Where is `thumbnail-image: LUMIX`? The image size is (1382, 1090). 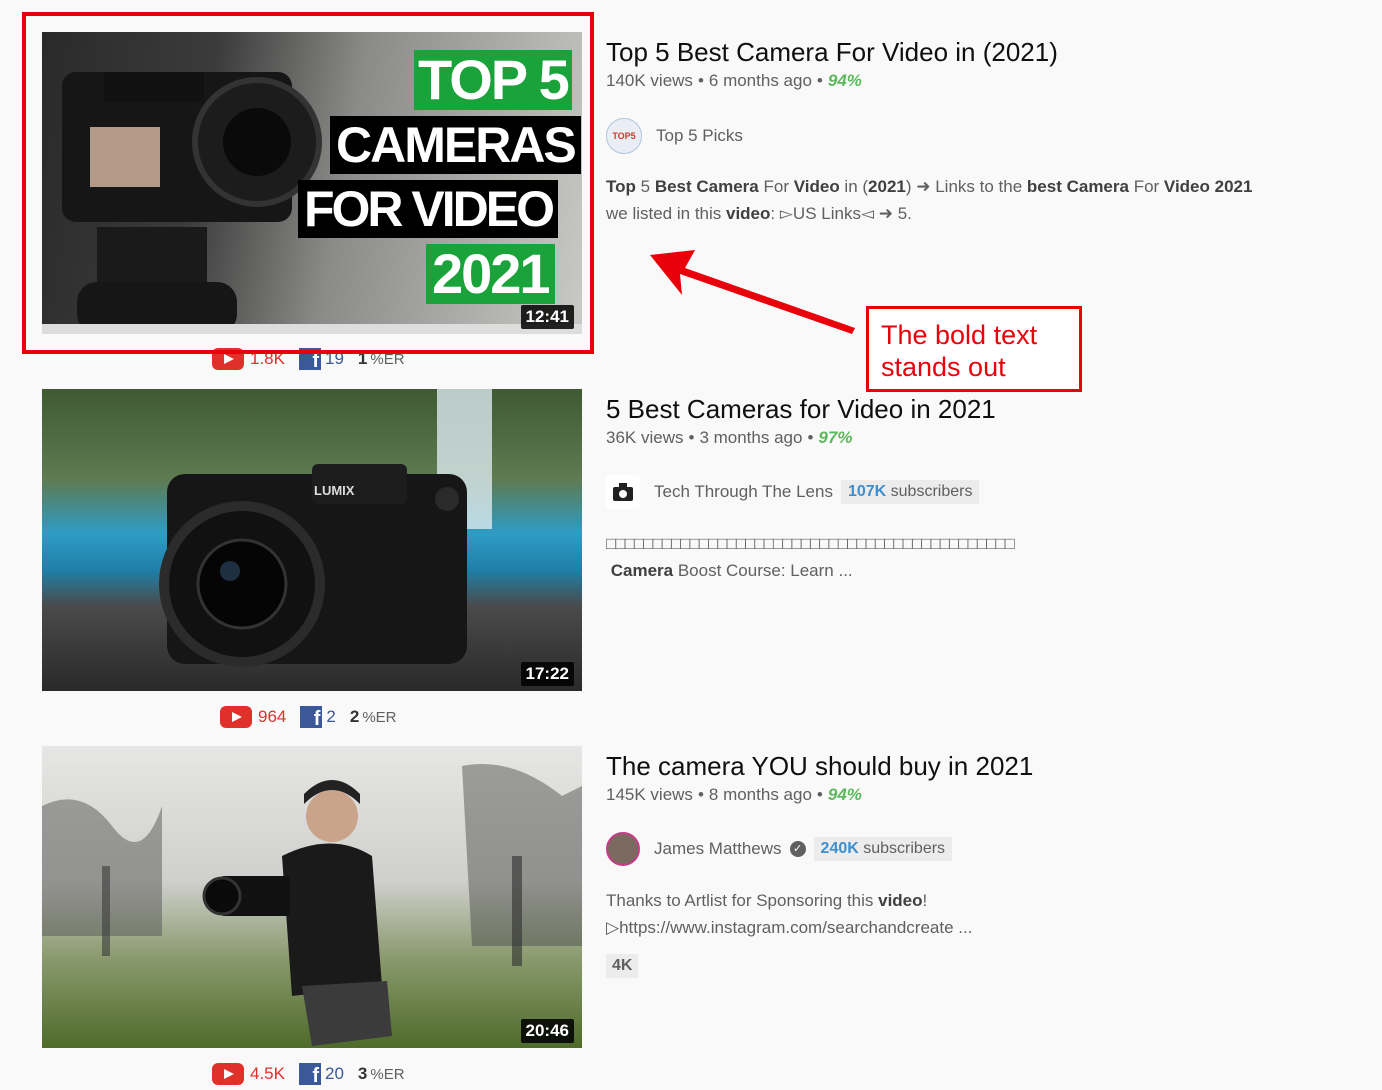 thumbnail-image: LUMIX is located at coordinates (325, 528).